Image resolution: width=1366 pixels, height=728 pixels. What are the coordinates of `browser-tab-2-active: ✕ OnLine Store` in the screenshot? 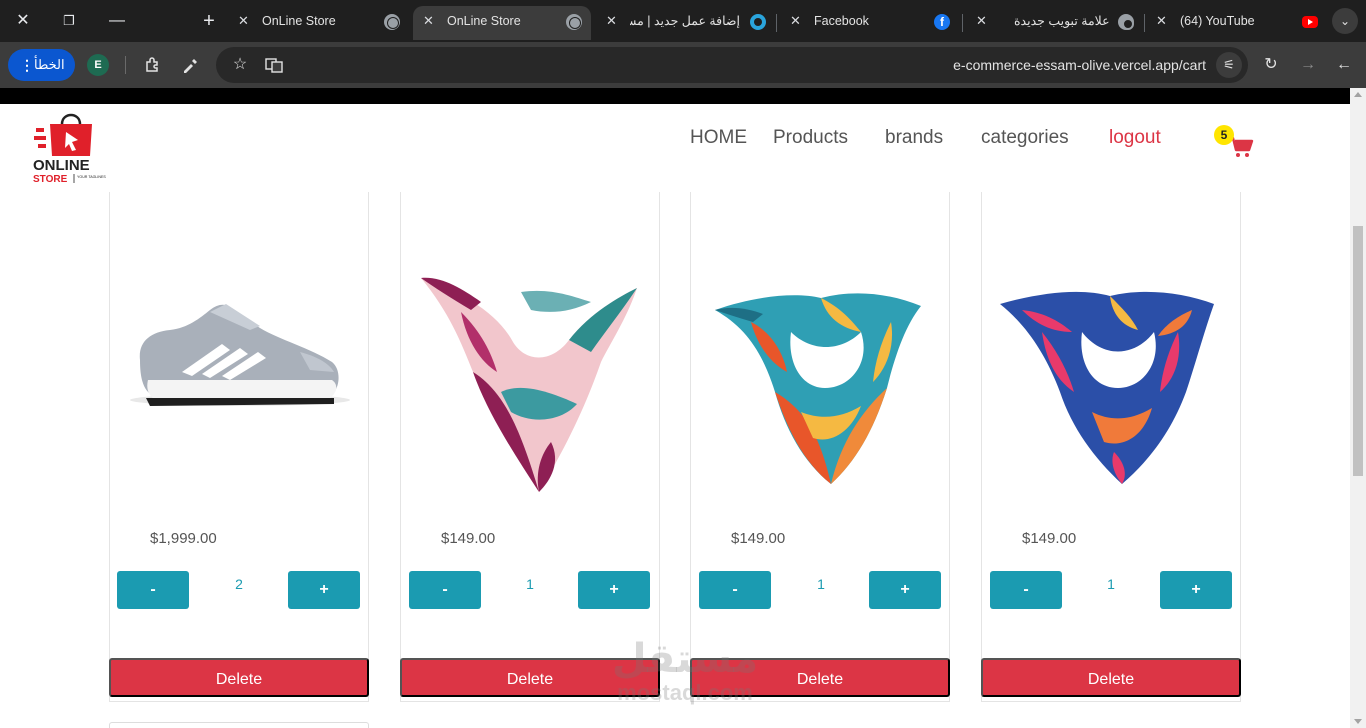 It's located at (502, 23).